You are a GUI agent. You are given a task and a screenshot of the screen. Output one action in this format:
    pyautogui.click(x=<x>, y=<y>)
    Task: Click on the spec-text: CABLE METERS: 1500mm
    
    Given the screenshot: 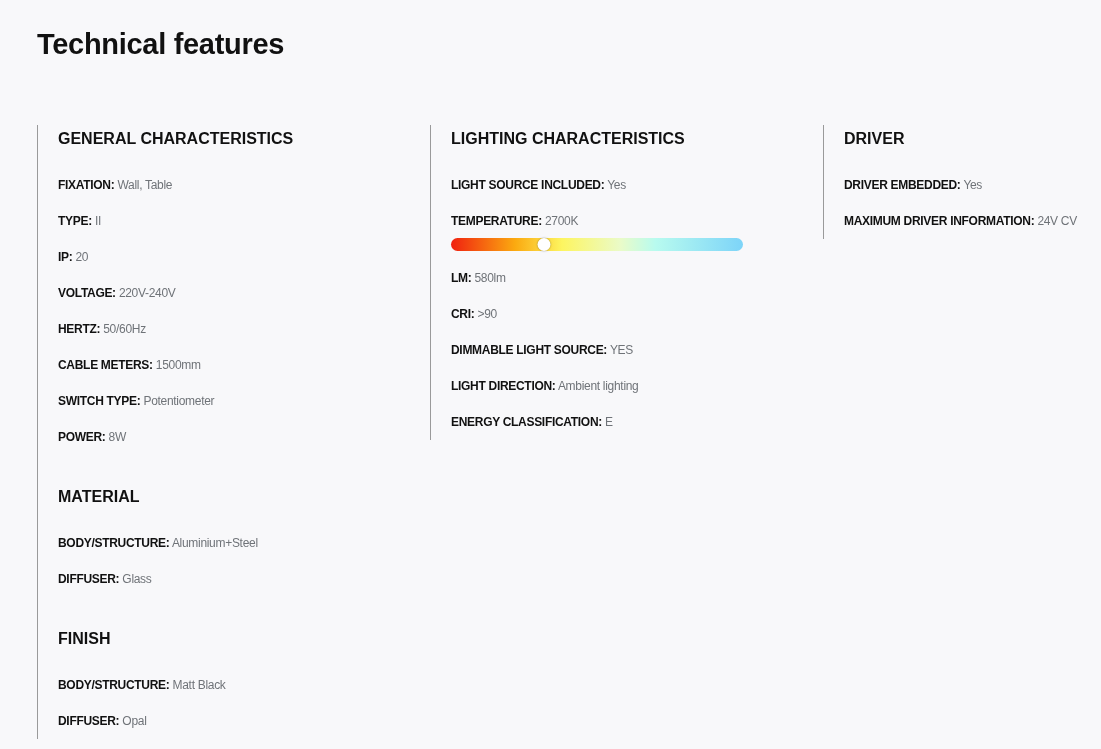 What is the action you would take?
    pyautogui.click(x=130, y=365)
    